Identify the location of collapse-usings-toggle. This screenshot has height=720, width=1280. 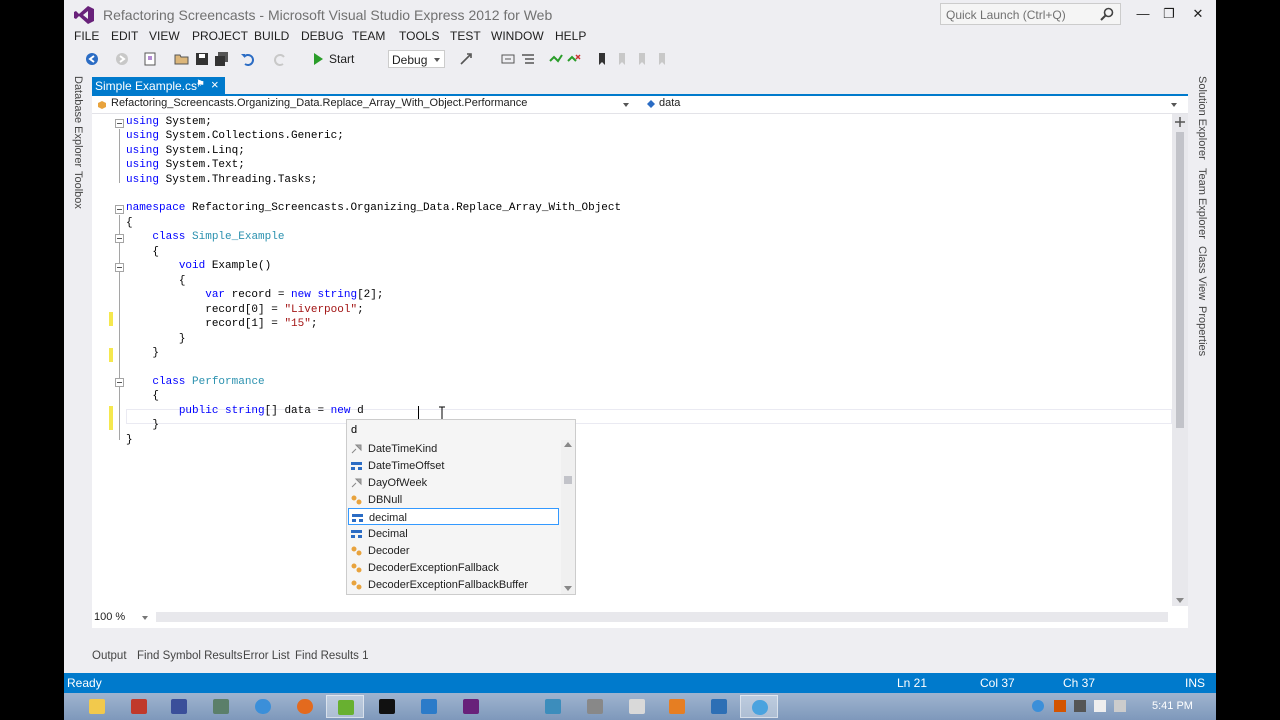
(119, 123).